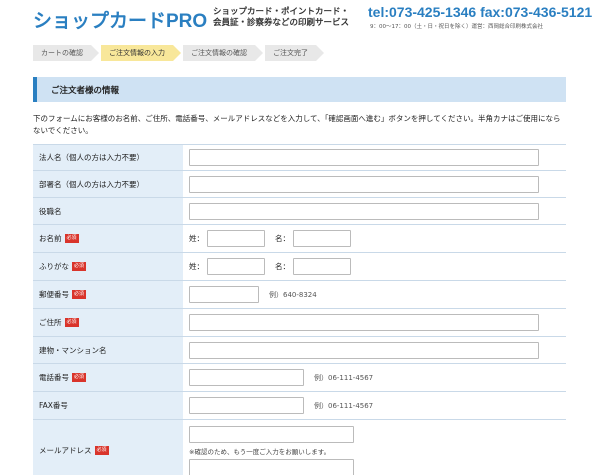 The width and height of the screenshot is (600, 475). Describe the element at coordinates (108, 350) in the screenshot. I see `label-building: 建物・マンション名` at that location.